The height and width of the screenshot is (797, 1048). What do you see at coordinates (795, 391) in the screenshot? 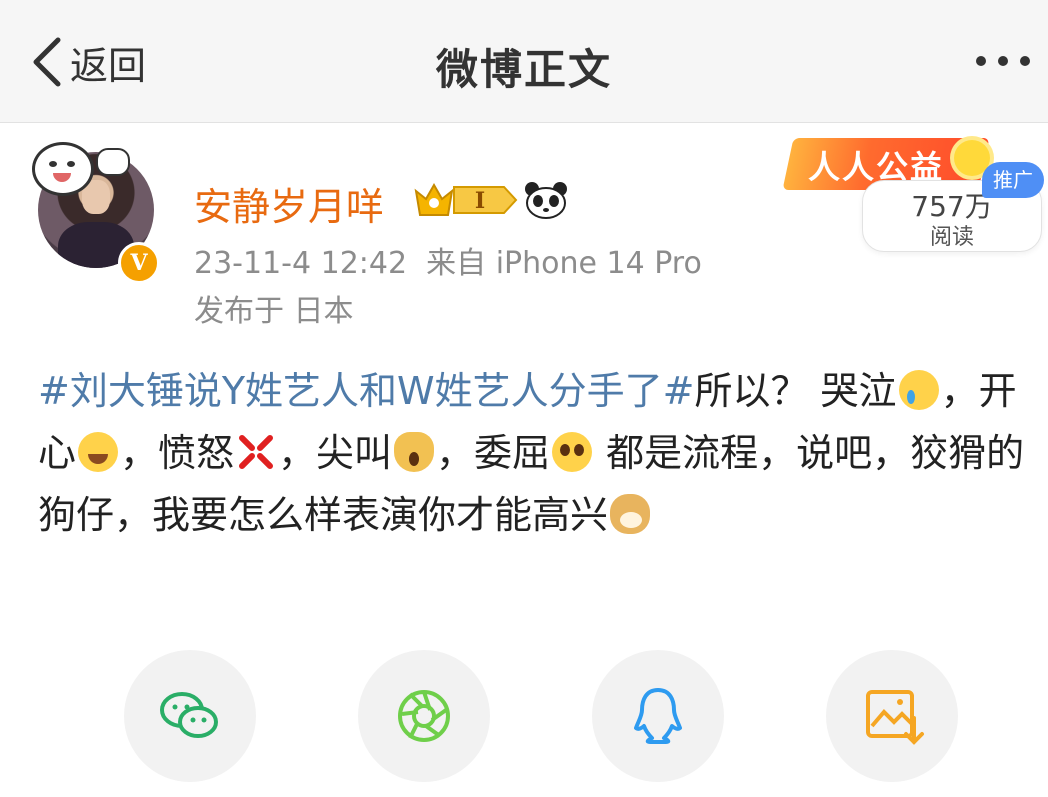
I see `post-text-segment: 所以？ 哭泣` at bounding box center [795, 391].